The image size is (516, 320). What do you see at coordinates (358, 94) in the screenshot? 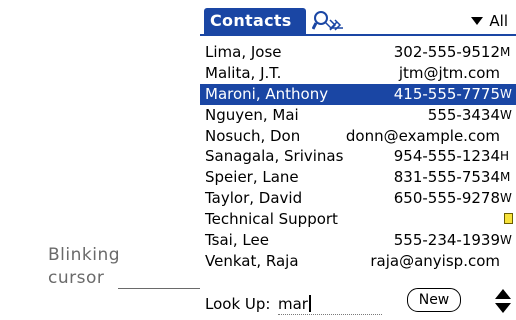
I see `contact-row: Maroni, Anthony 415-555-7775 W` at bounding box center [358, 94].